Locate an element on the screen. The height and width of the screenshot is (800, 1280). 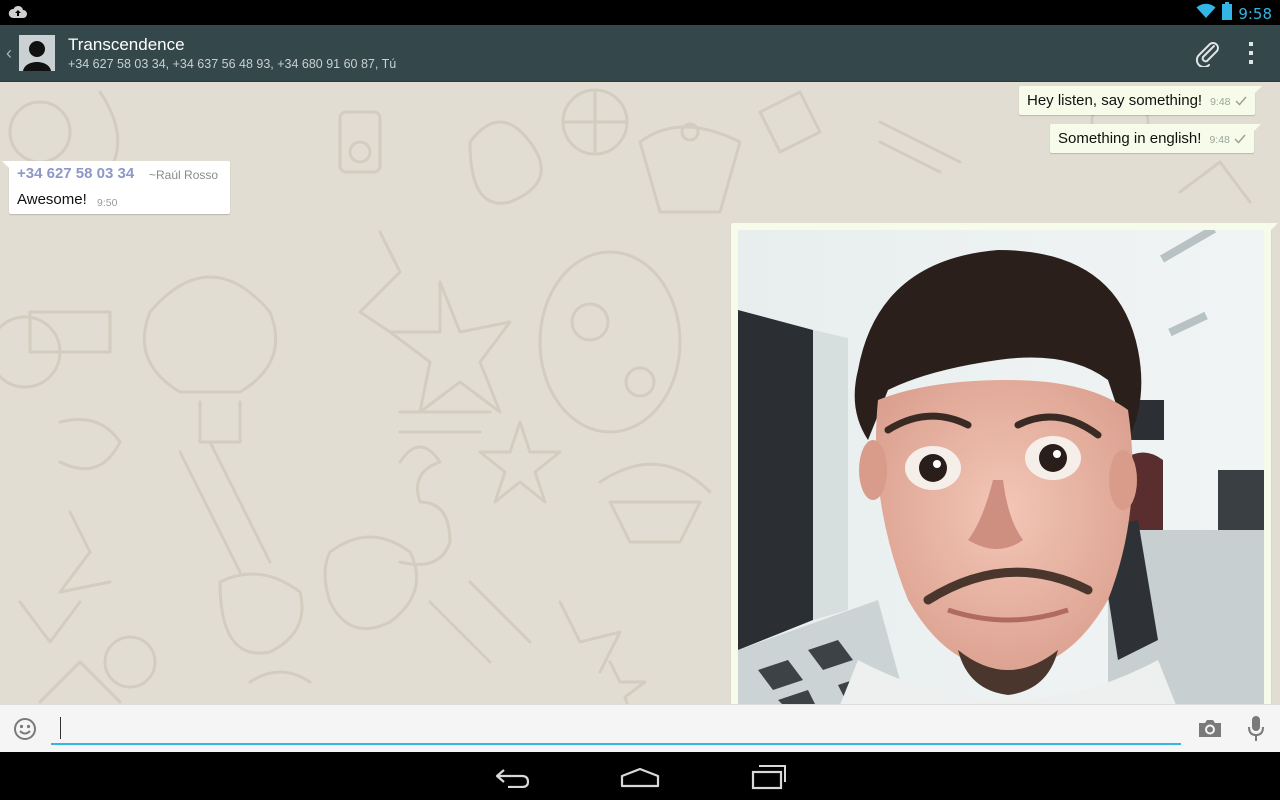
compose-bar is located at coordinates (640, 728).